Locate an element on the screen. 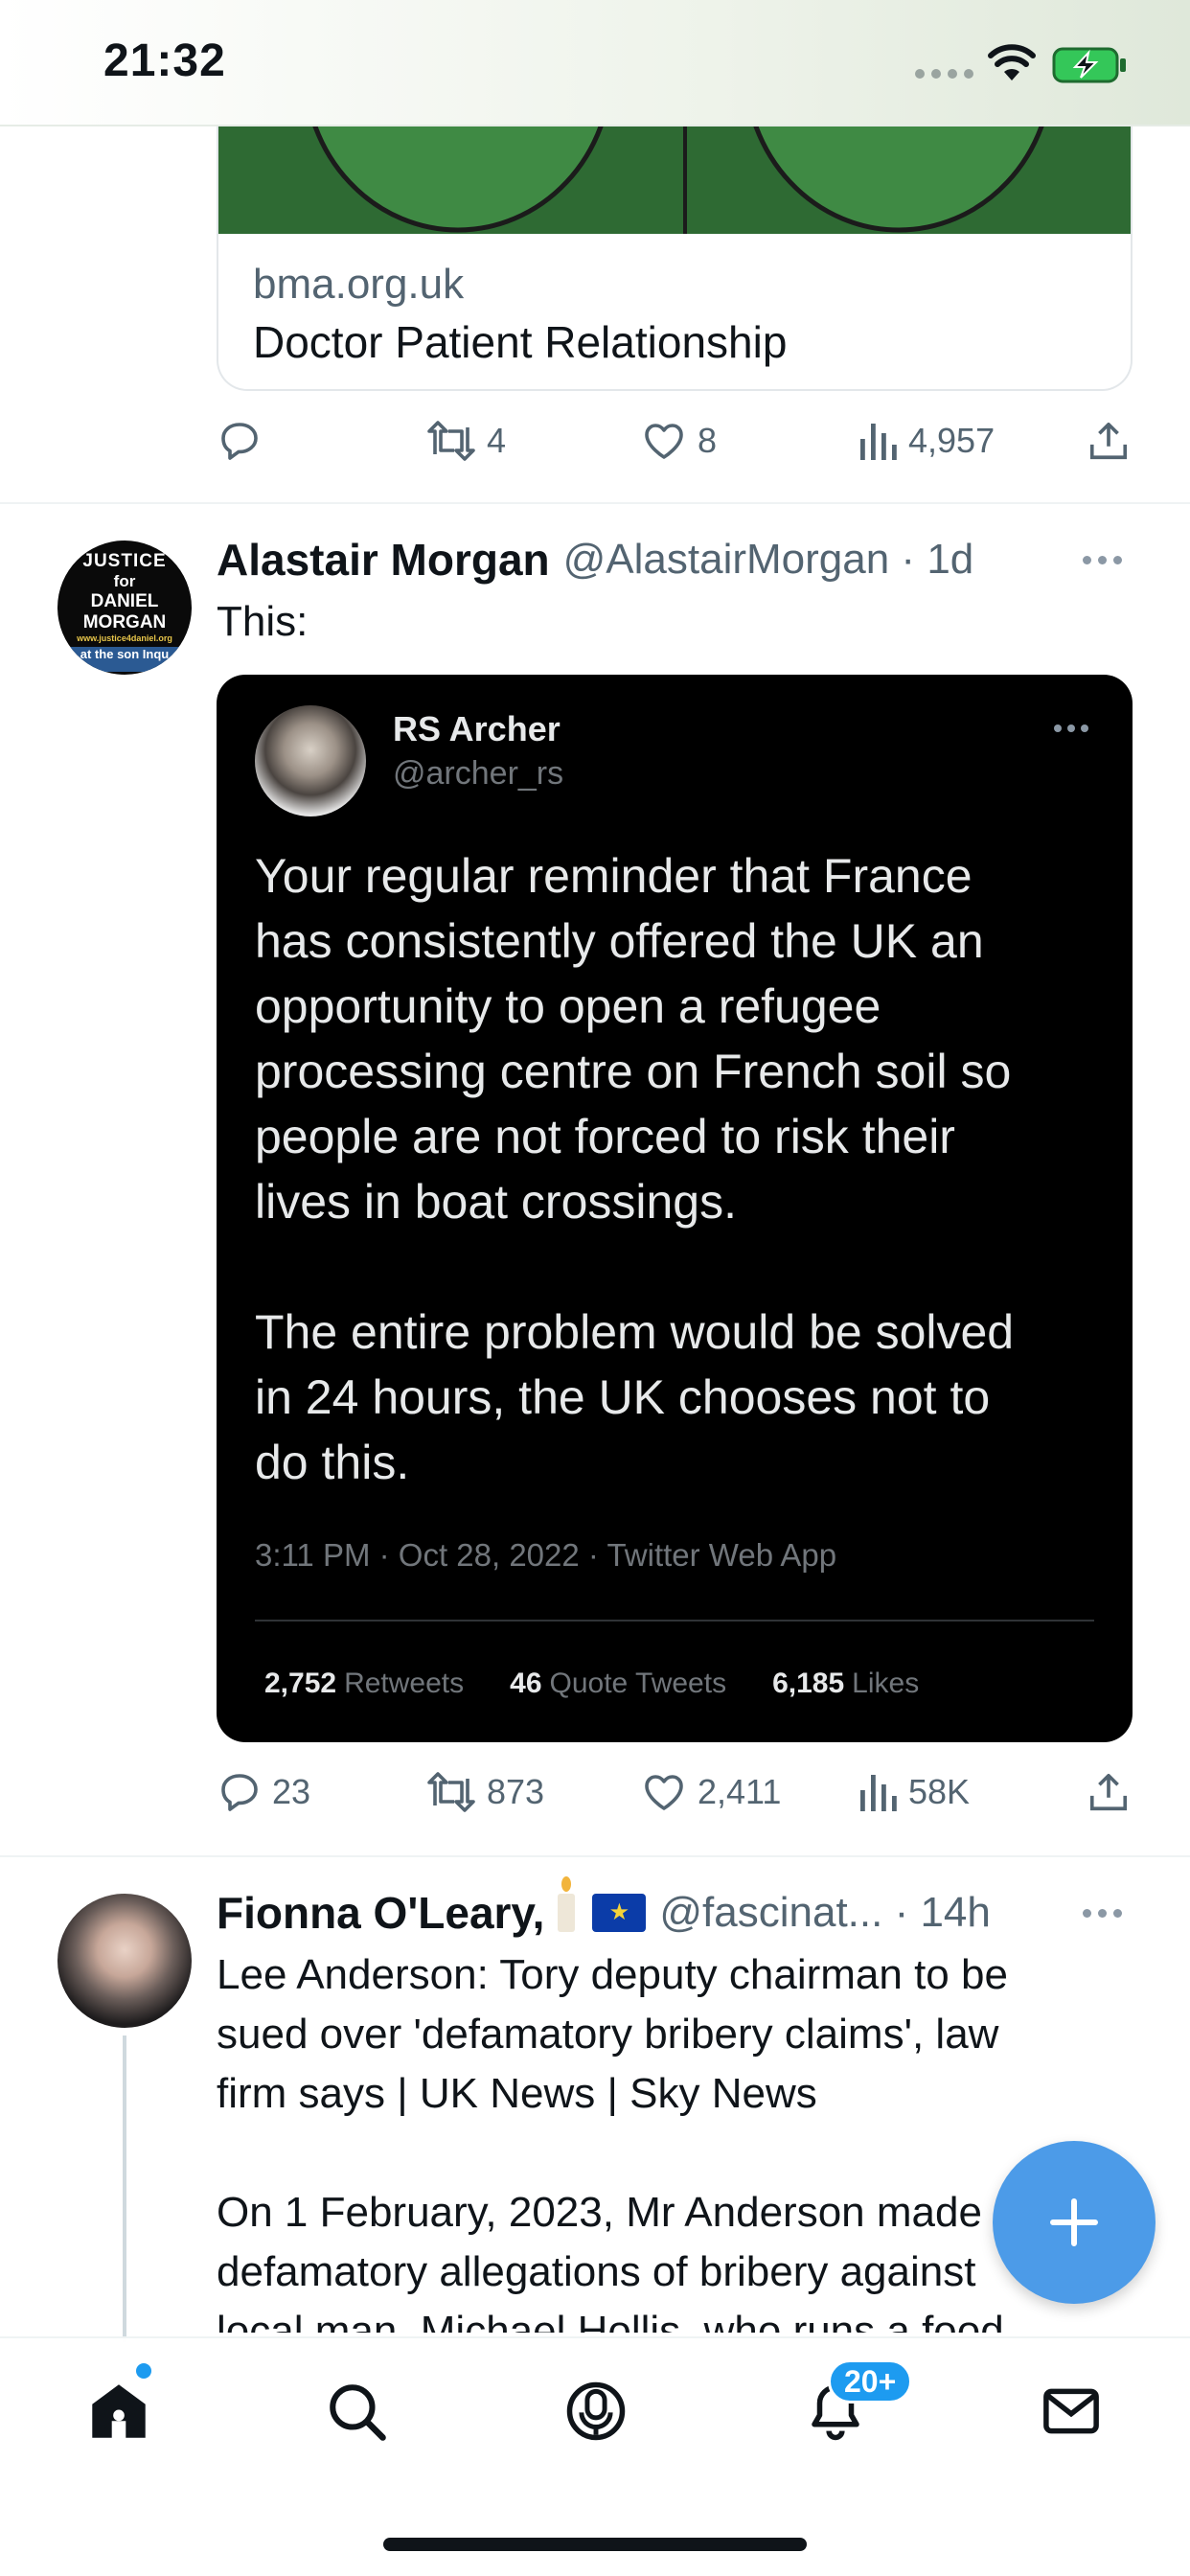 This screenshot has width=1190, height=2576. views-count: 58K is located at coordinates (940, 1791).